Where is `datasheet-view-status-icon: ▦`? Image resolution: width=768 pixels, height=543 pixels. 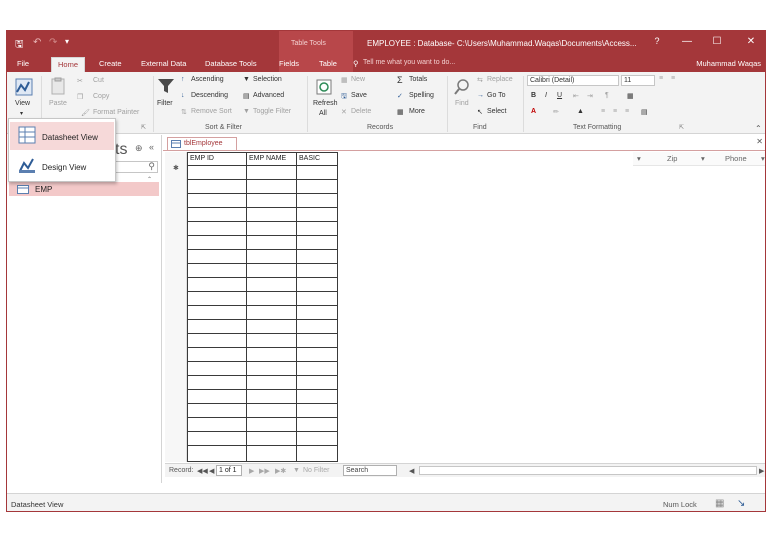 datasheet-view-status-icon: ▦ is located at coordinates (719, 503).